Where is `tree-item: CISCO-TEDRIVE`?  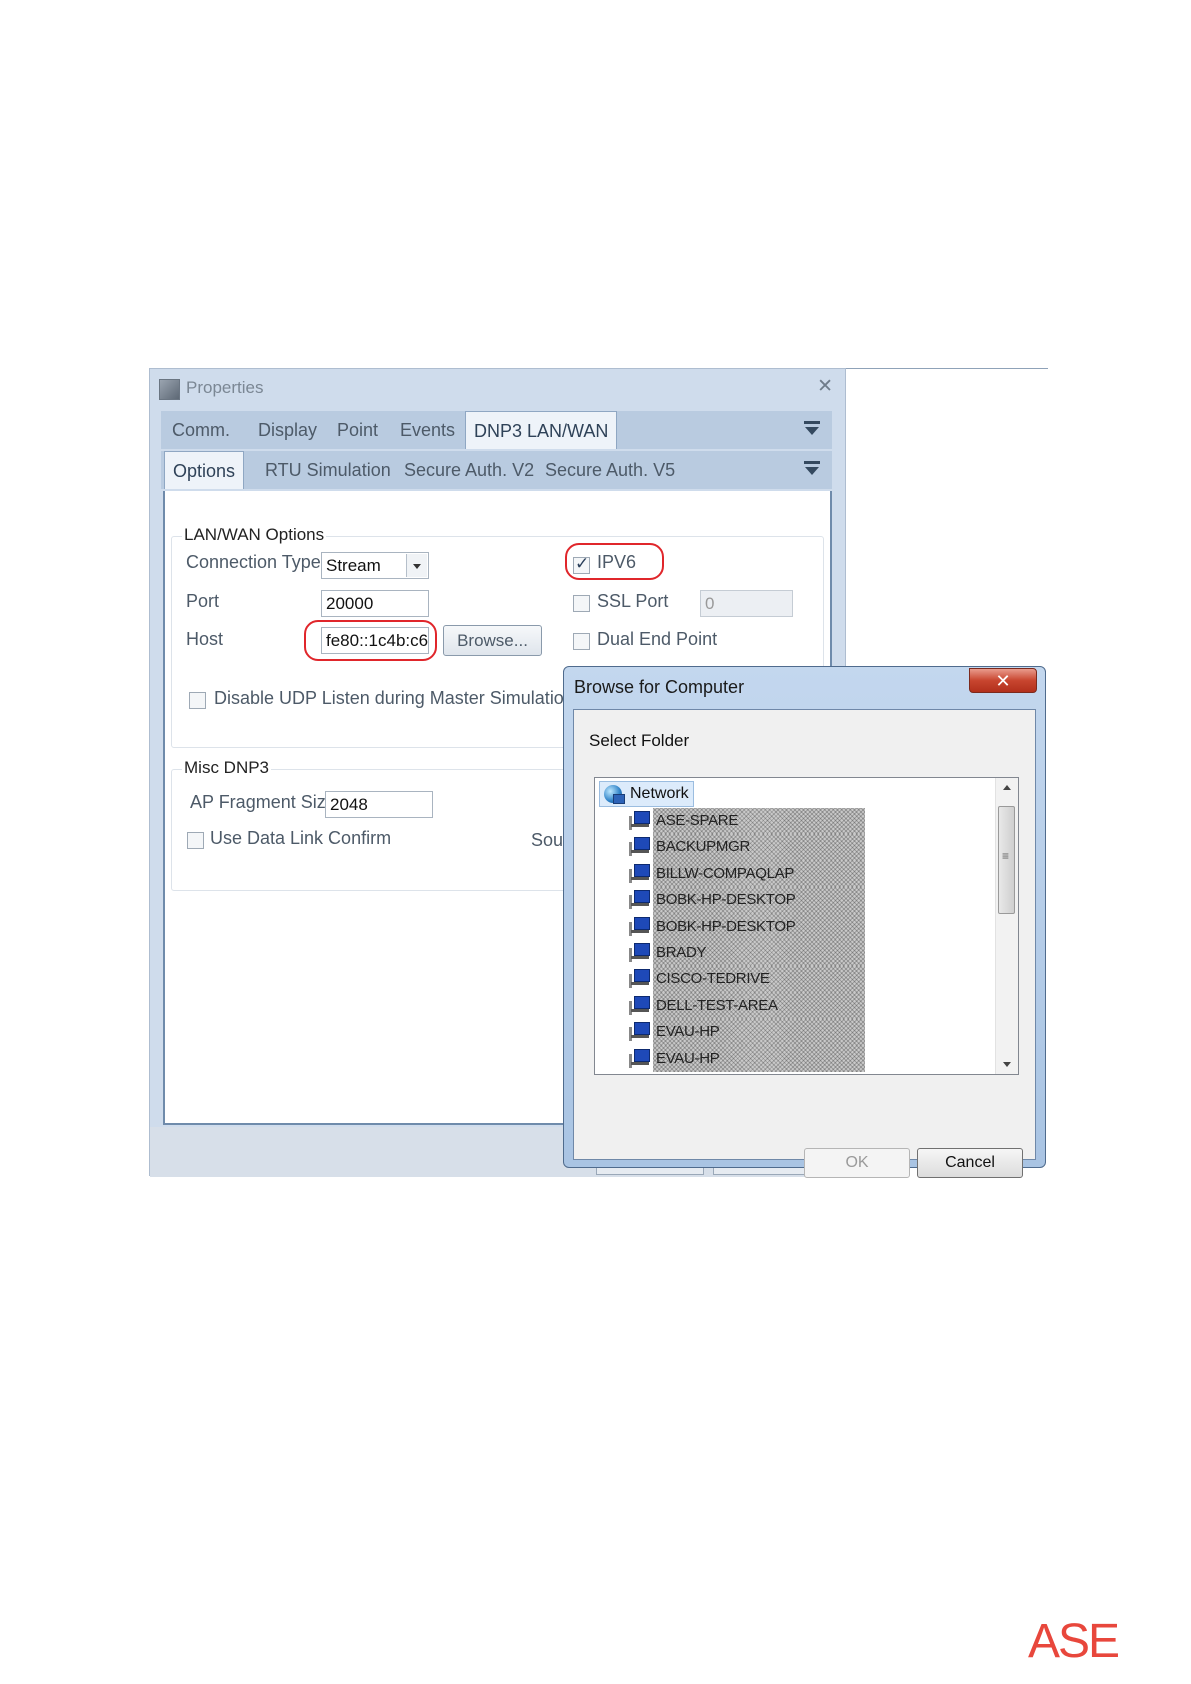
tree-item: CISCO-TEDRIVE is located at coordinates (769, 979).